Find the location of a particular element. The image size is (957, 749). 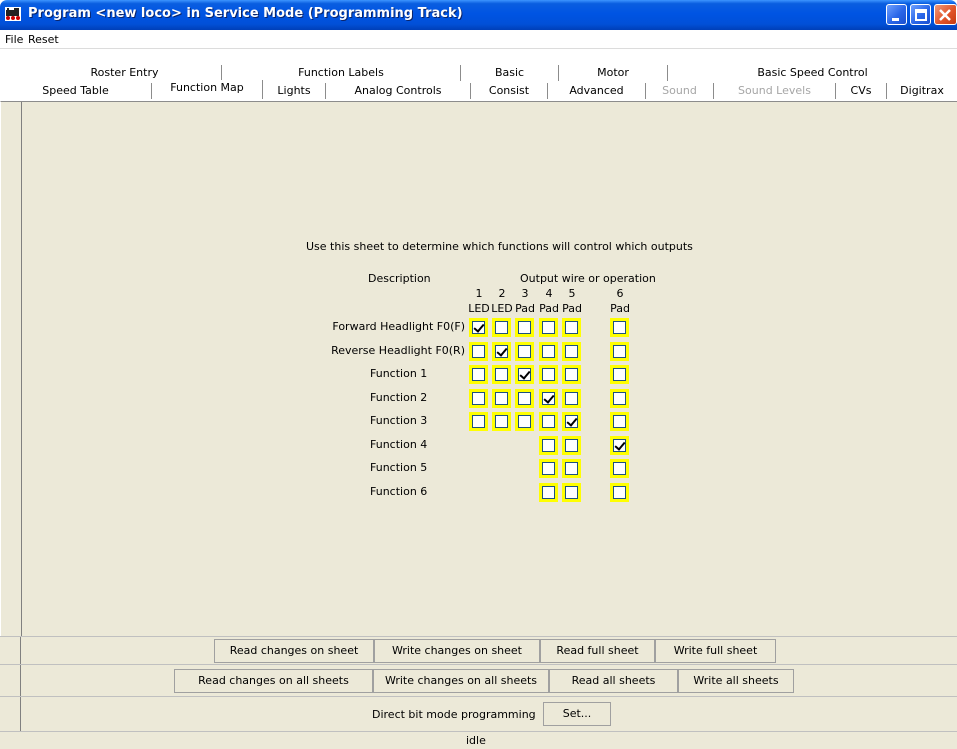

read-all-button: Read all sheets is located at coordinates (613, 681).